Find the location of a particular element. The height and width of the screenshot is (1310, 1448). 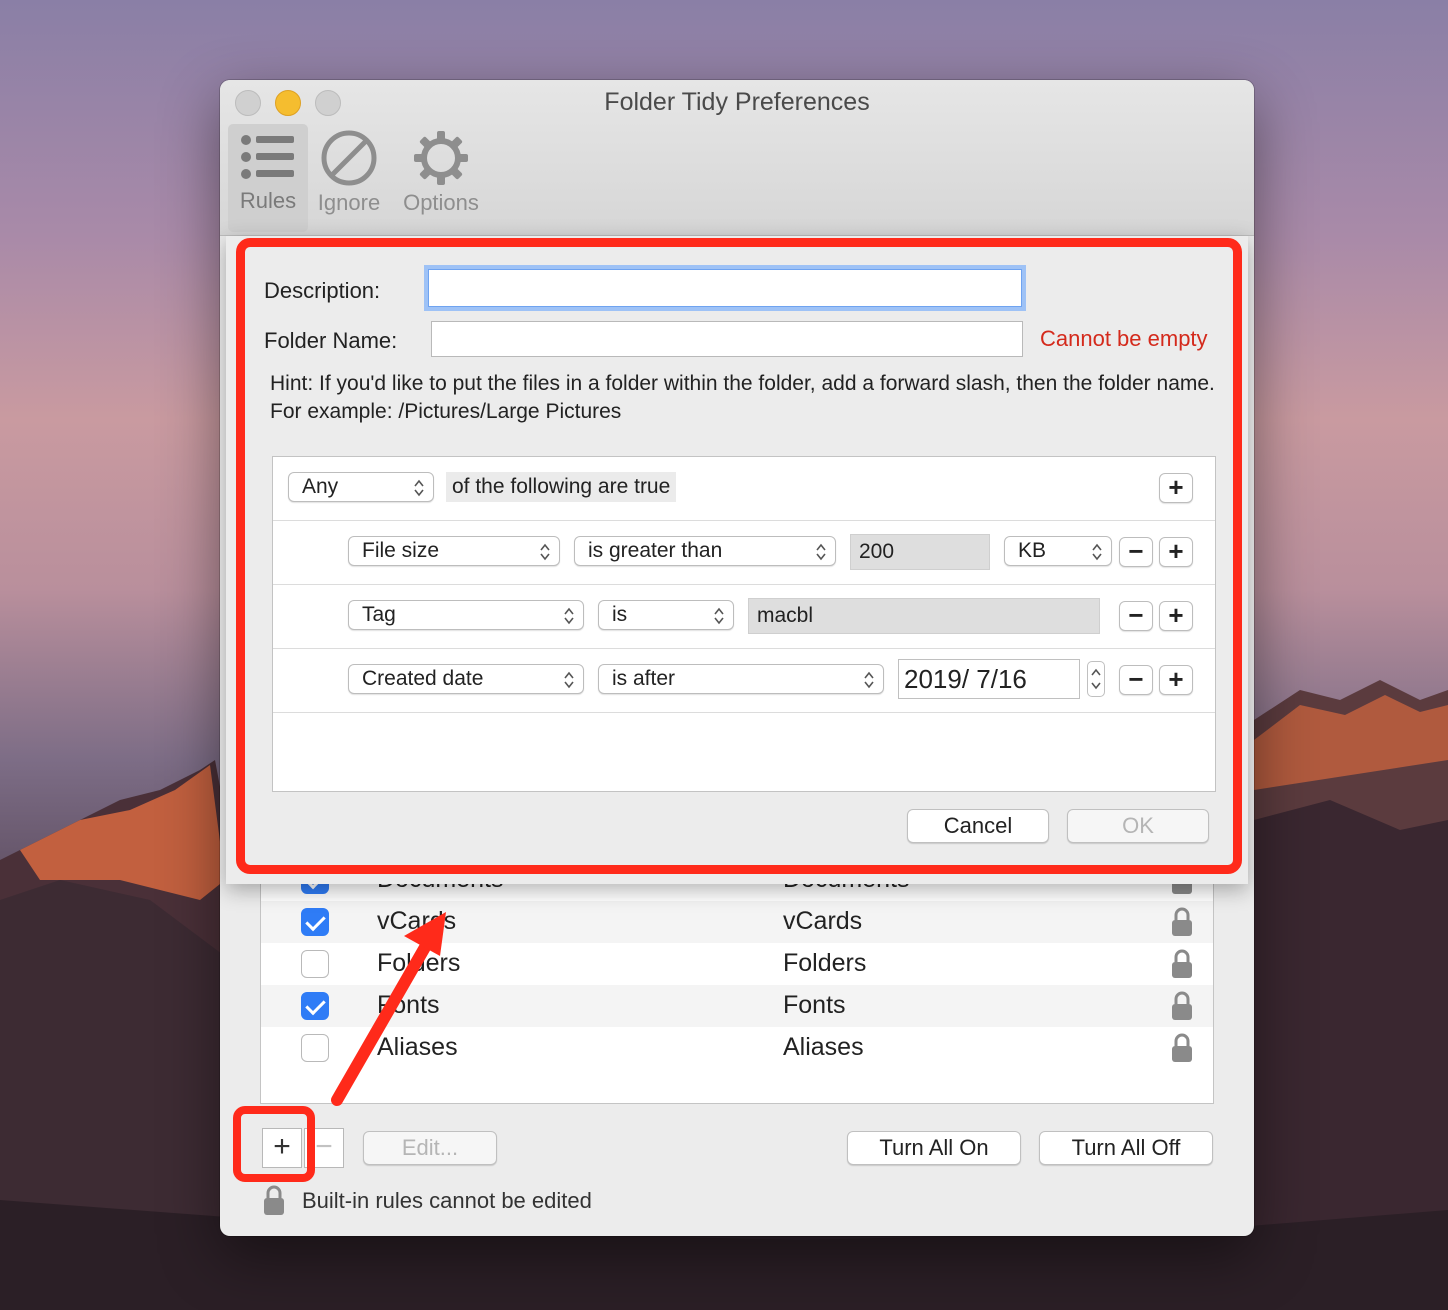

folder-name-label: Folder Name: is located at coordinates (331, 340).